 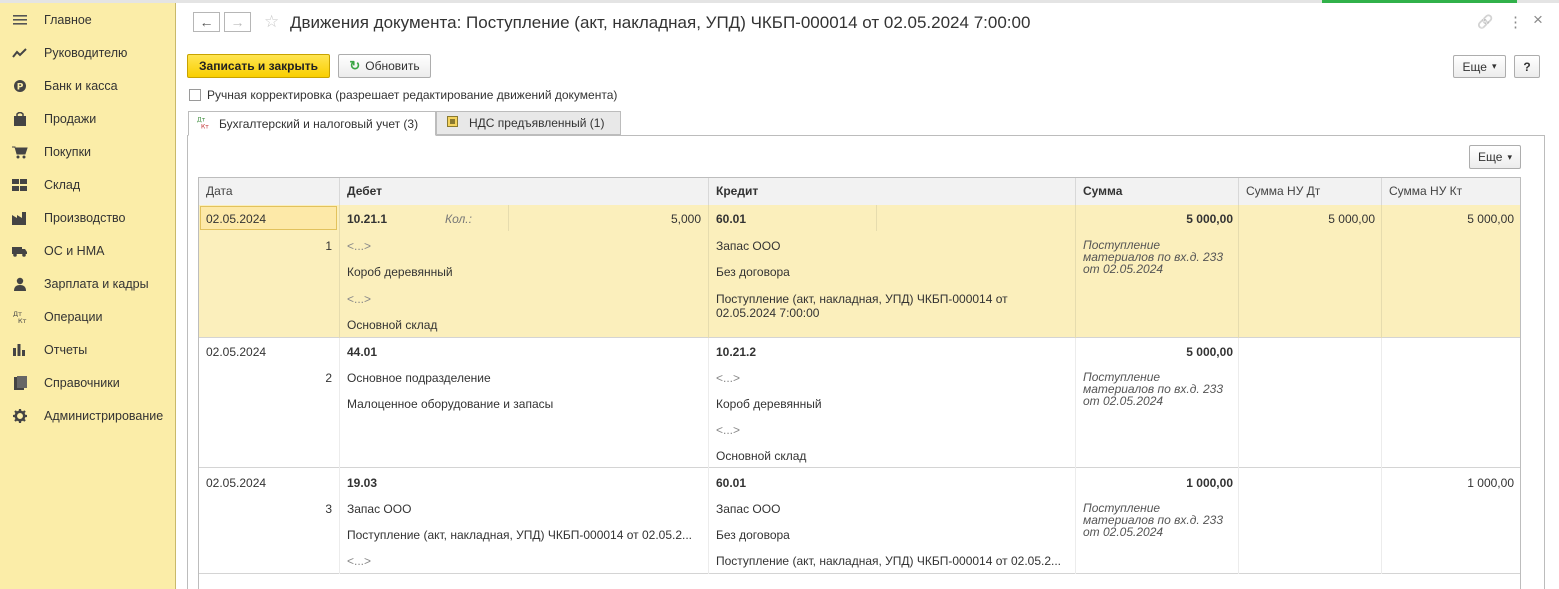 I want to click on cell-debit-subconto-2: Короб деревянный, so click(x=400, y=272).